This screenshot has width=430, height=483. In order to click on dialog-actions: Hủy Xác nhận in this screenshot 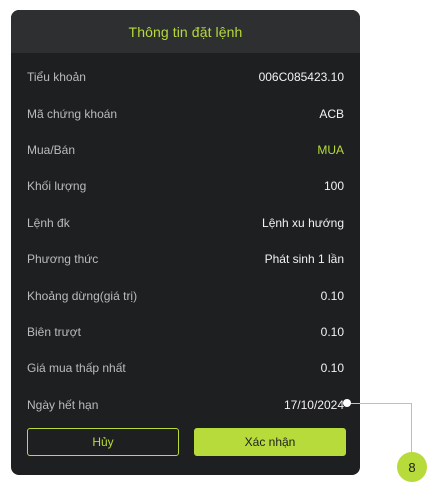, I will do `click(186, 442)`.